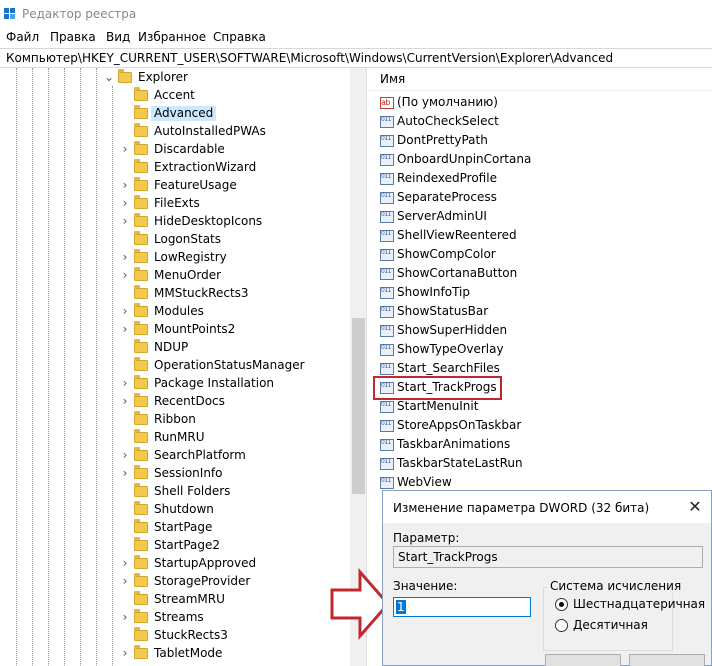 The height and width of the screenshot is (666, 712). Describe the element at coordinates (192, 491) in the screenshot. I see `tree-item-label: Shell Folders` at that location.